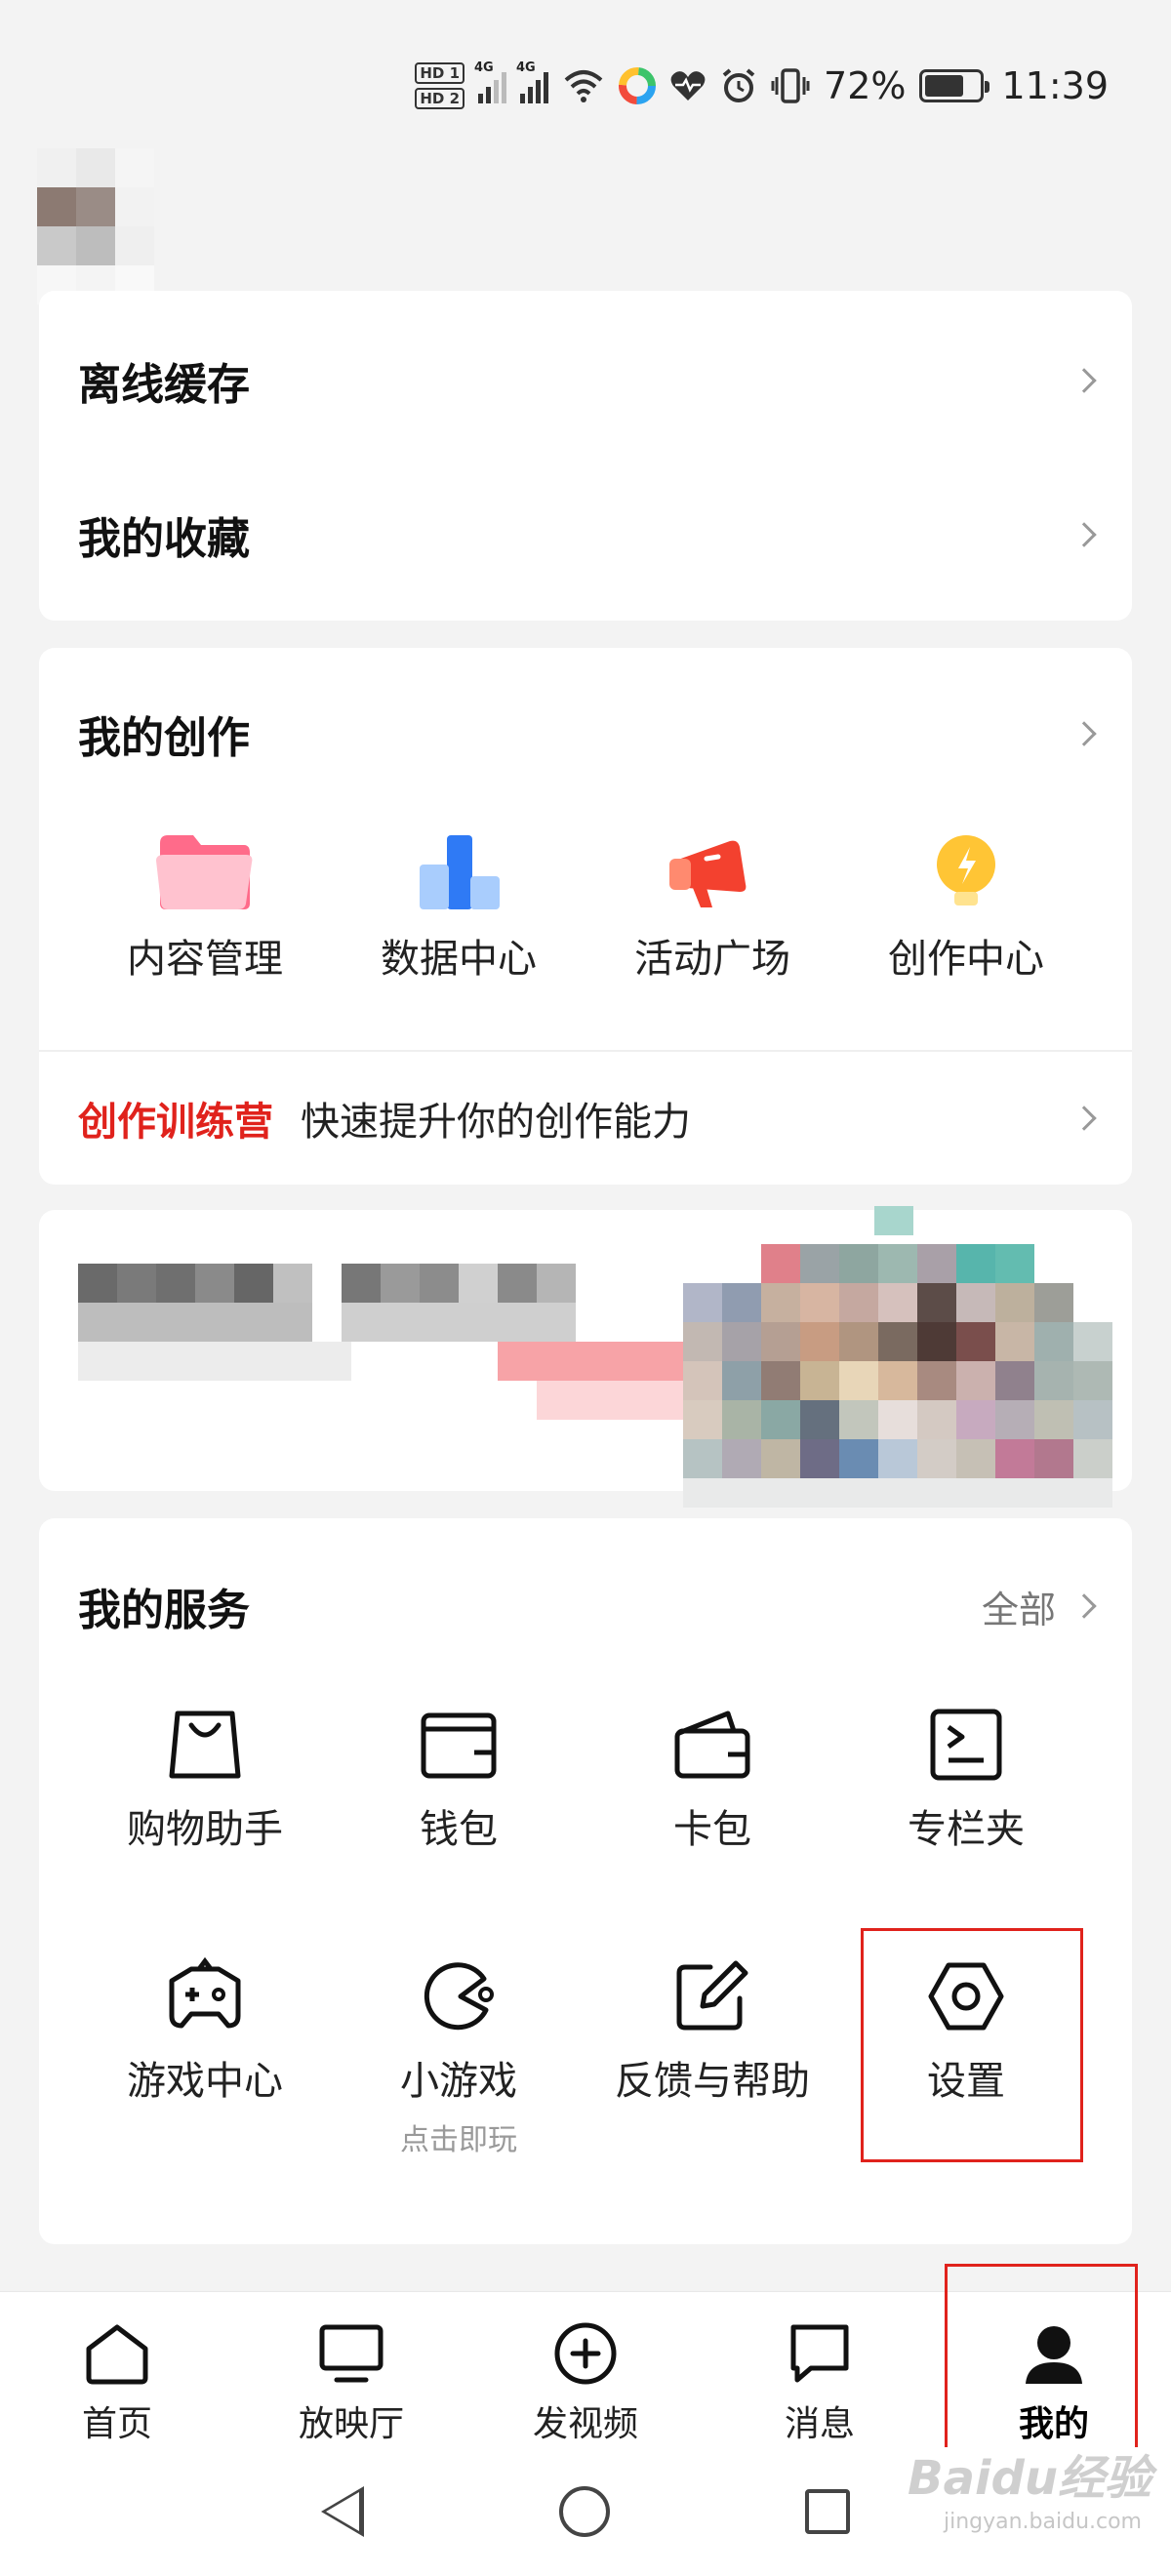 The height and width of the screenshot is (2576, 1171). What do you see at coordinates (164, 738) in the screenshot?
I see `creation-title: 我的创作` at bounding box center [164, 738].